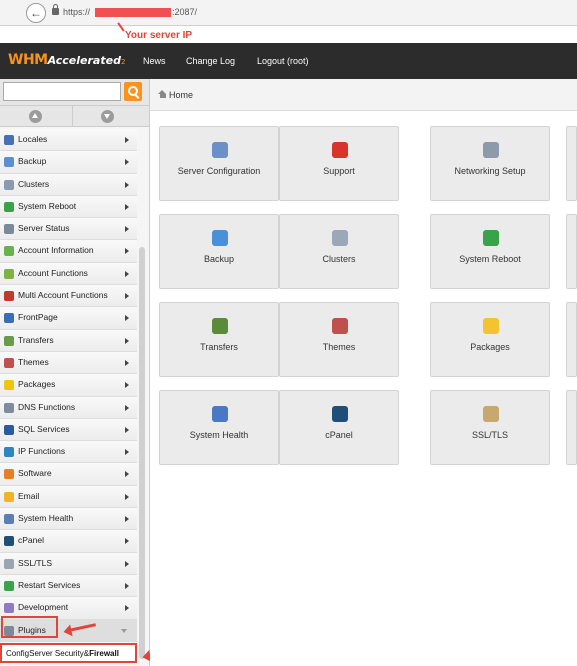 The width and height of the screenshot is (577, 666). I want to click on scroll-down-icon, so click(107, 116).